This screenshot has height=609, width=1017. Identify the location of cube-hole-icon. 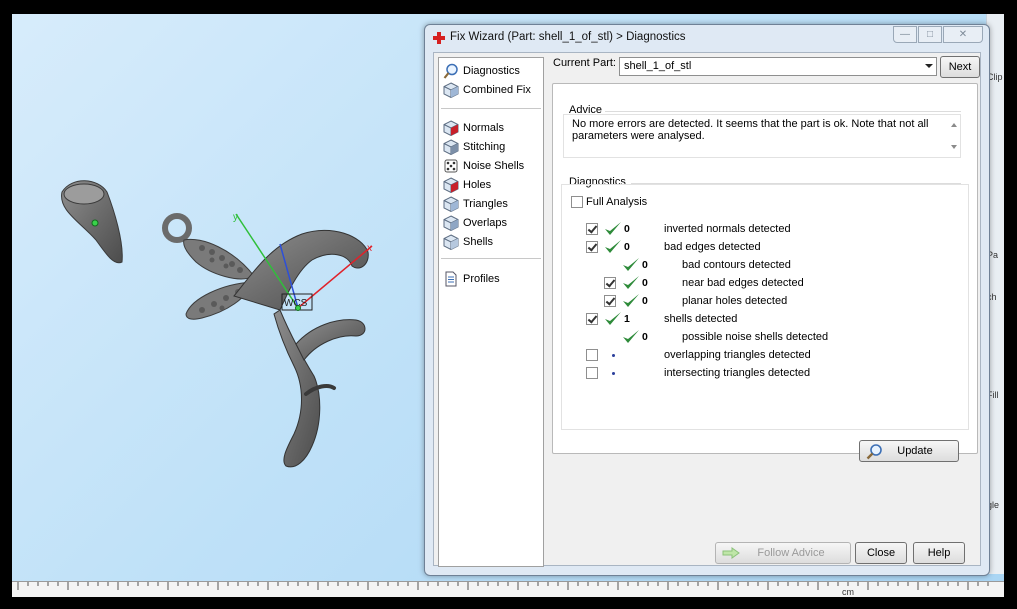
(451, 185).